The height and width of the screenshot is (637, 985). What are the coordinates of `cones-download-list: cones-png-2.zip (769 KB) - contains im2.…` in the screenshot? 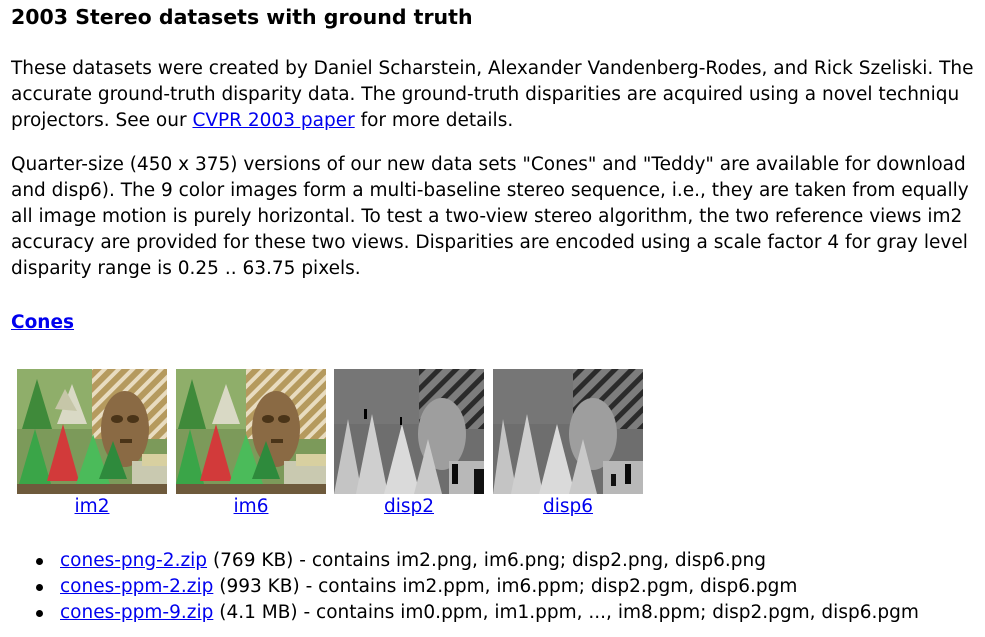 It's located at (465, 587).